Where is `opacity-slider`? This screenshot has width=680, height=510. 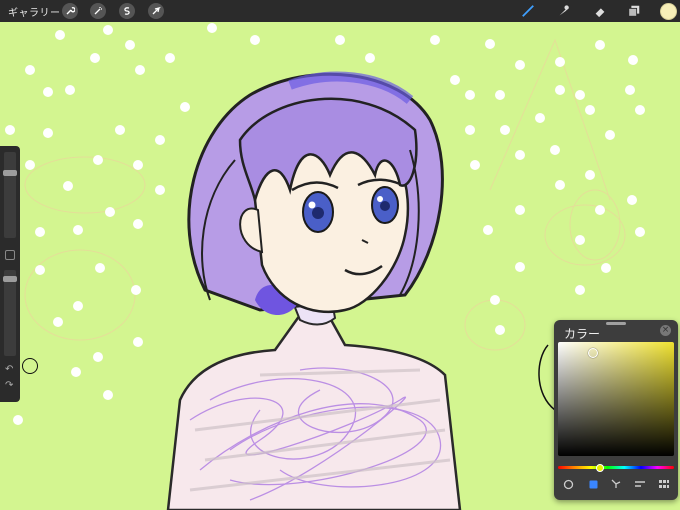 opacity-slider is located at coordinates (10, 313).